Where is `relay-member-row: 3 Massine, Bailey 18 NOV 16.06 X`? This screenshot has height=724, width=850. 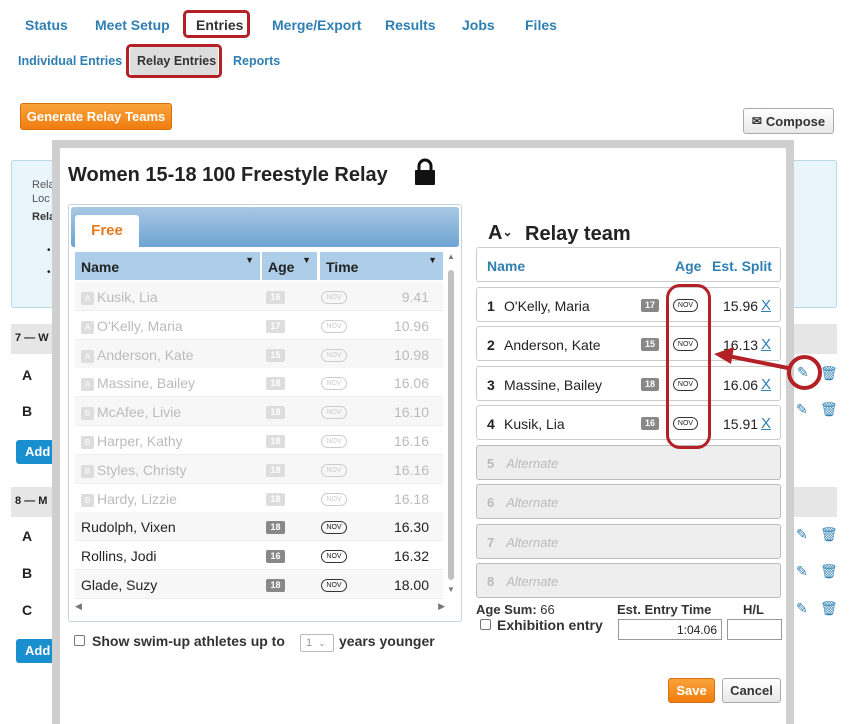
relay-member-row: 3 Massine, Bailey 18 NOV 16.06 X is located at coordinates (628, 383).